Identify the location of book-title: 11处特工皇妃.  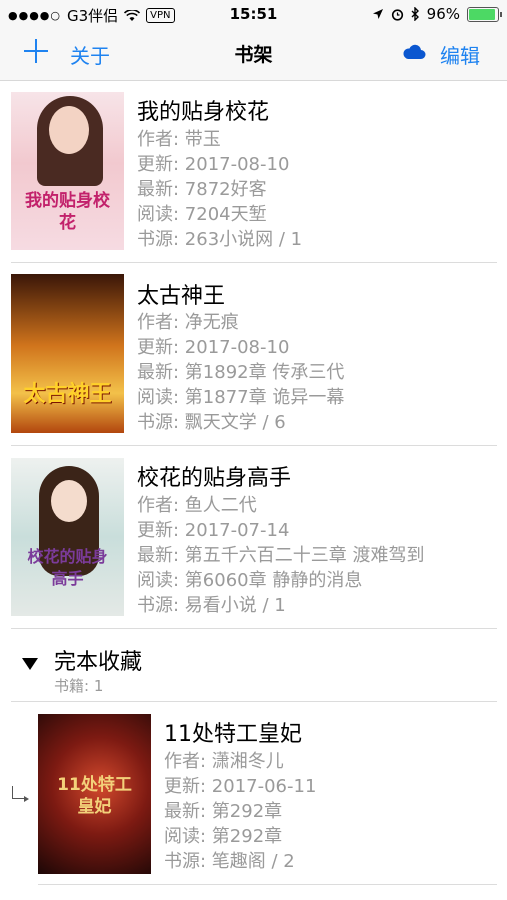
(233, 734).